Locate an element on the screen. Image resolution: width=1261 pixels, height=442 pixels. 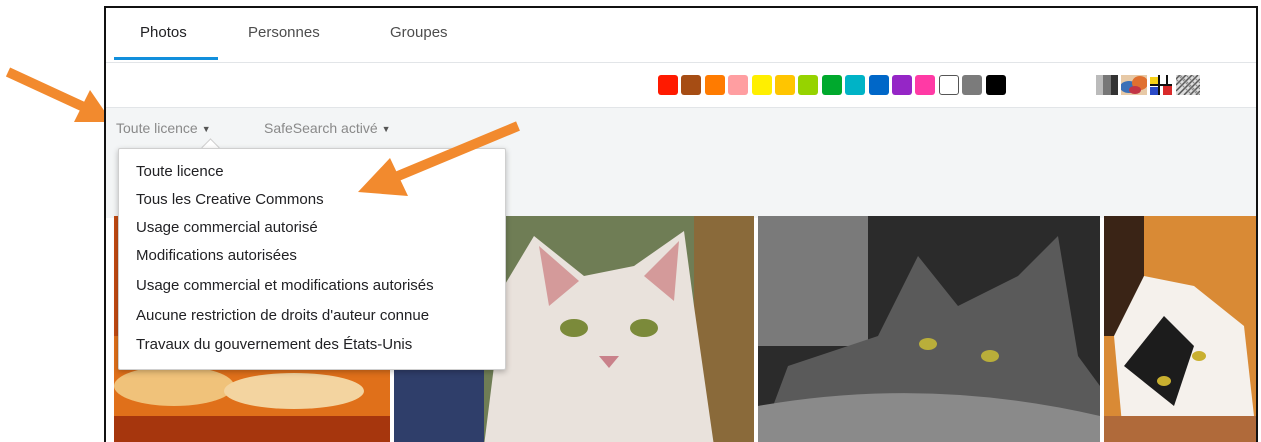
tab-photos: Photos is located at coordinates (163, 32).